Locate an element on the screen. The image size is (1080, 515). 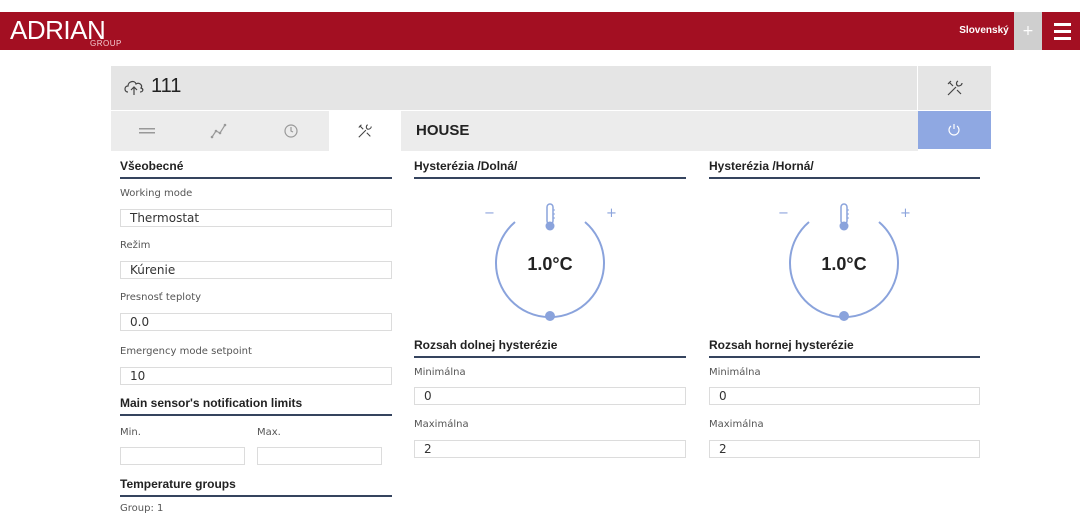
high-max-input: 2 is located at coordinates (844, 449).